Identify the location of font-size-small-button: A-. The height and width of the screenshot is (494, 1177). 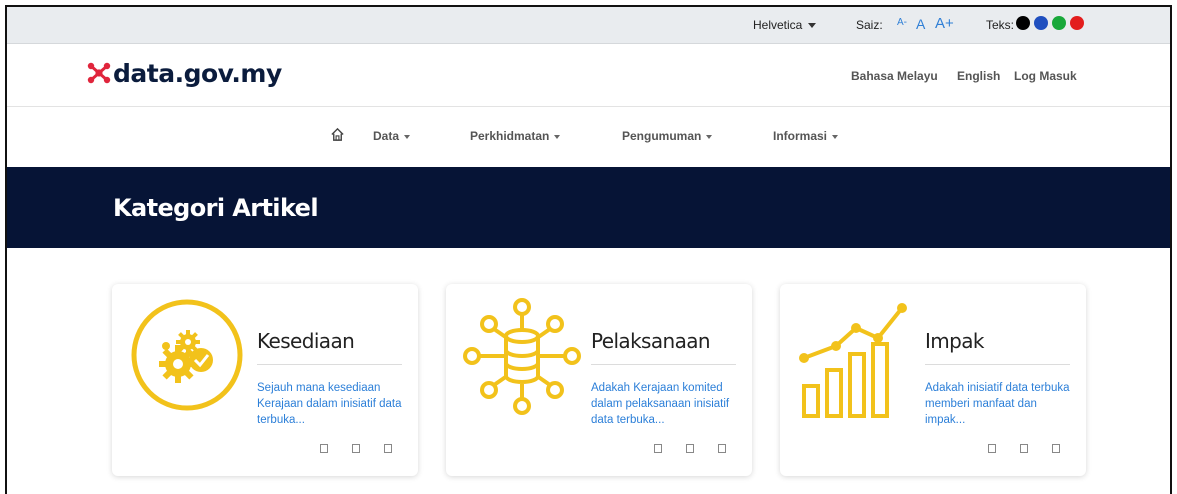
(902, 22).